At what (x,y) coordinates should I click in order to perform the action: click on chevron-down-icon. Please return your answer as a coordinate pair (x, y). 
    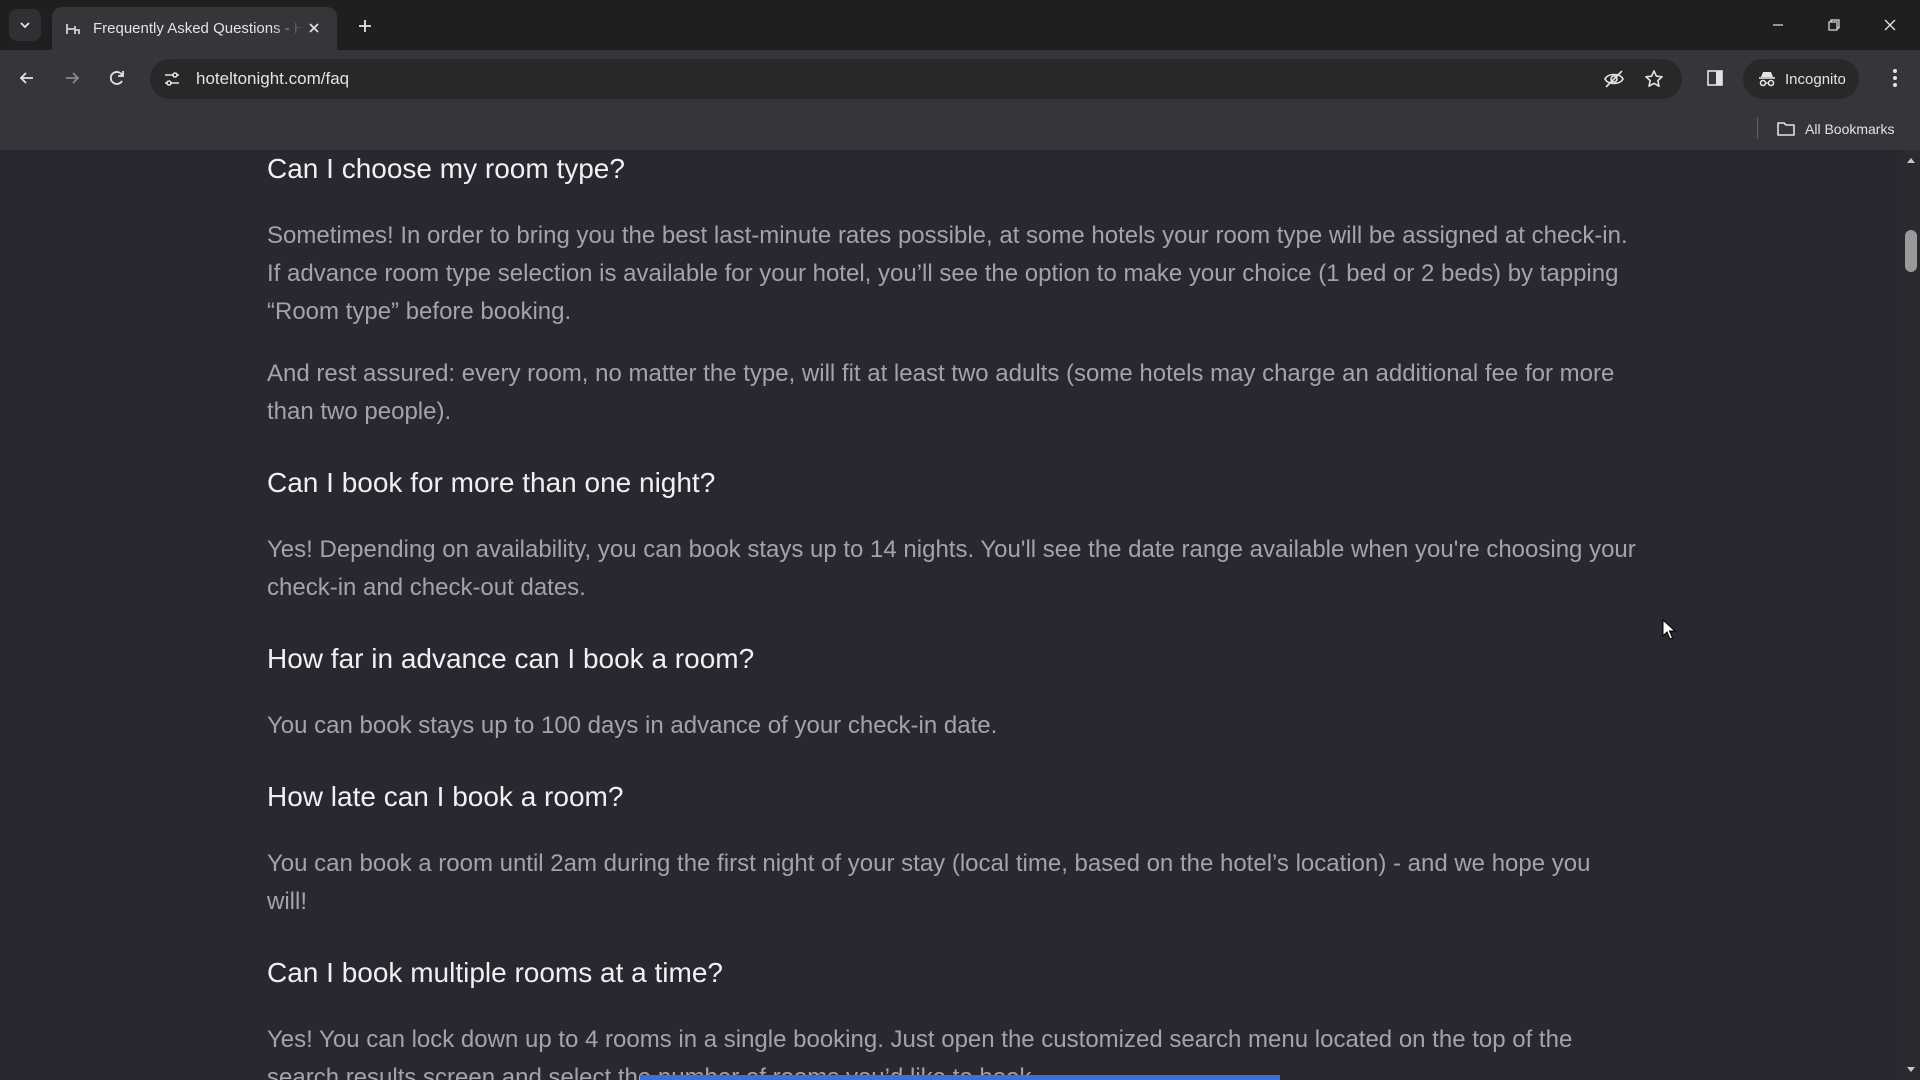
    Looking at the image, I should click on (25, 25).